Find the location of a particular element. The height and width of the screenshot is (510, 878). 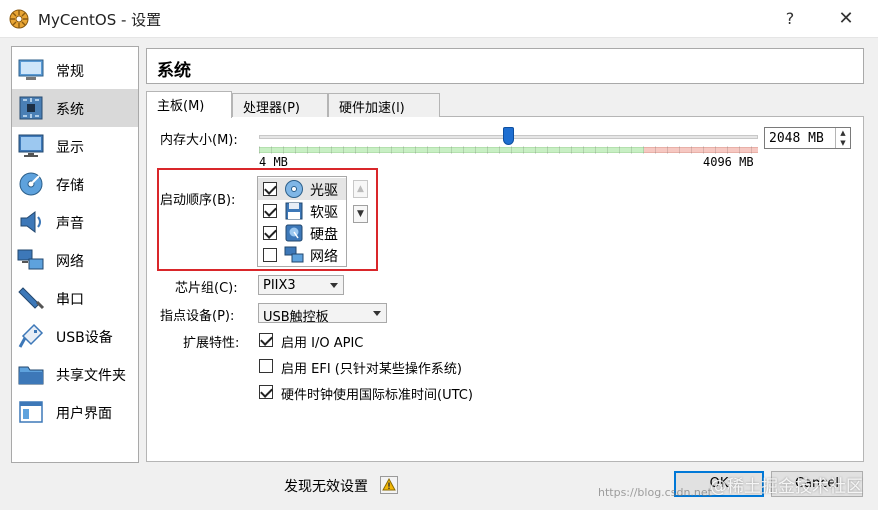

invalid-settings-text: 发现无效设置 is located at coordinates (326, 487).